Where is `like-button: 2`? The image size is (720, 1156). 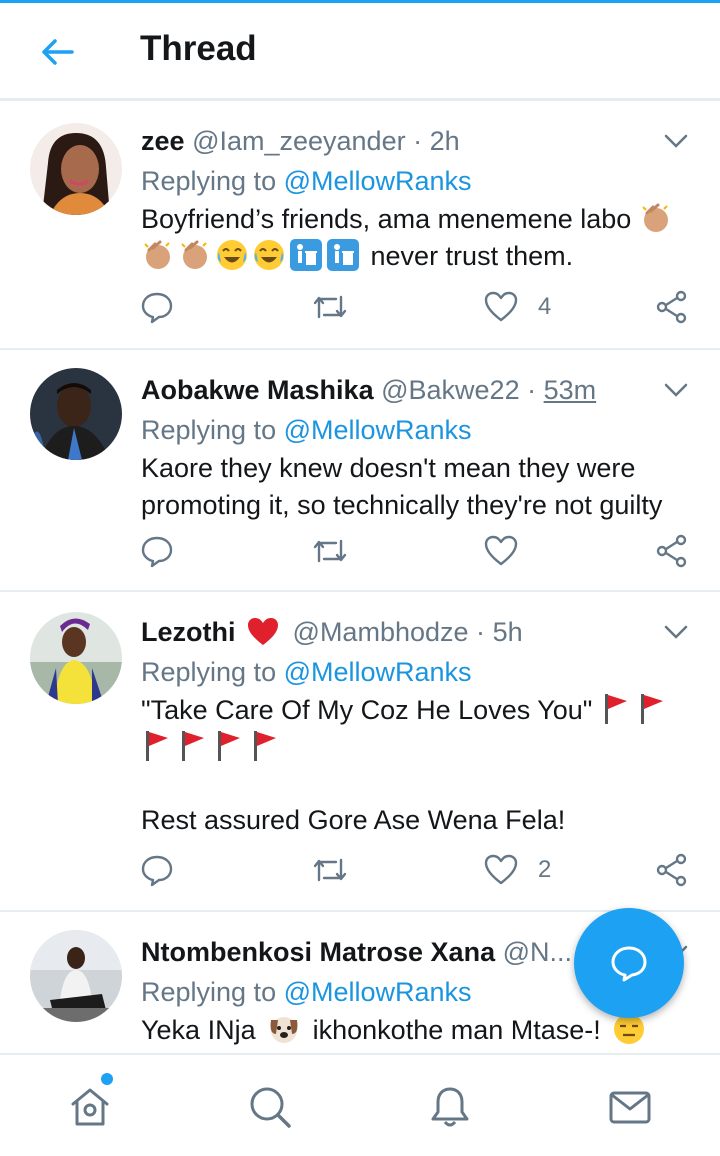
like-button: 2 is located at coordinates (517, 870).